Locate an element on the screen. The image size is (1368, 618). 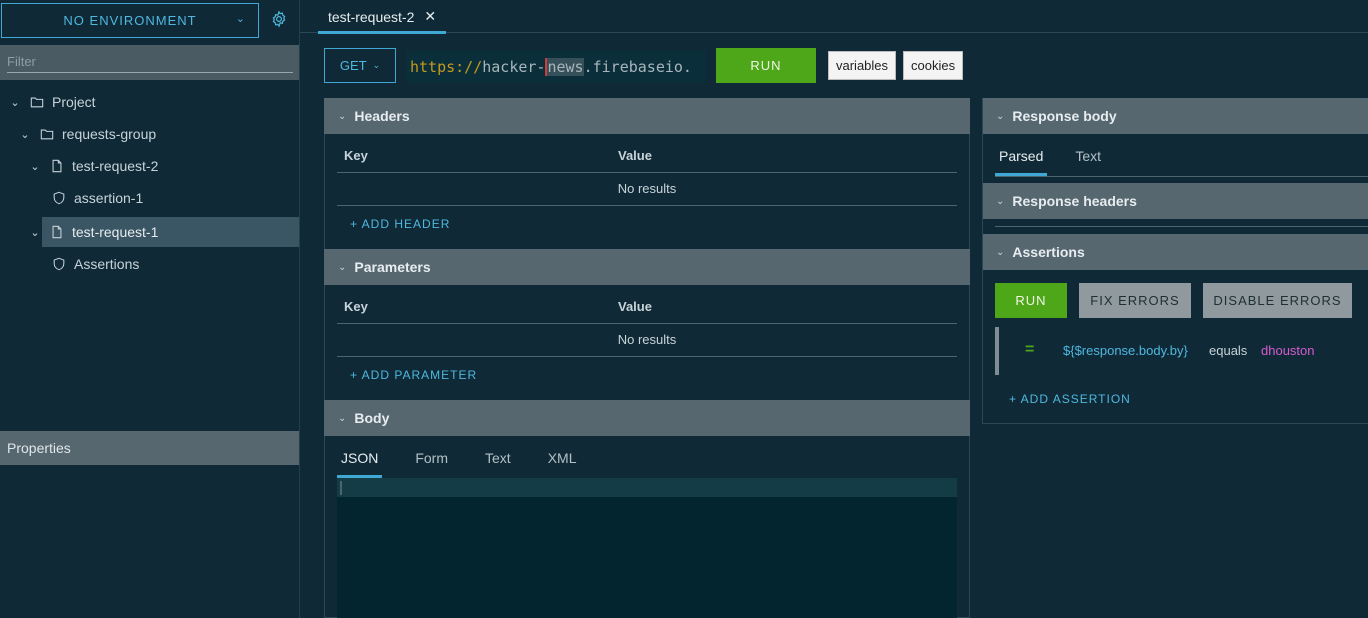
tree-item-test-request-2: ⌄ test-request-2 is located at coordinates (149, 166).